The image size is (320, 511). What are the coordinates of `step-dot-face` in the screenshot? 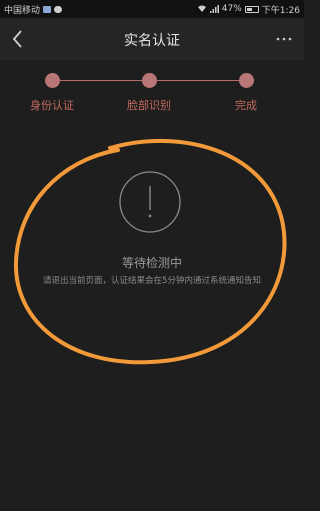 It's located at (149, 80).